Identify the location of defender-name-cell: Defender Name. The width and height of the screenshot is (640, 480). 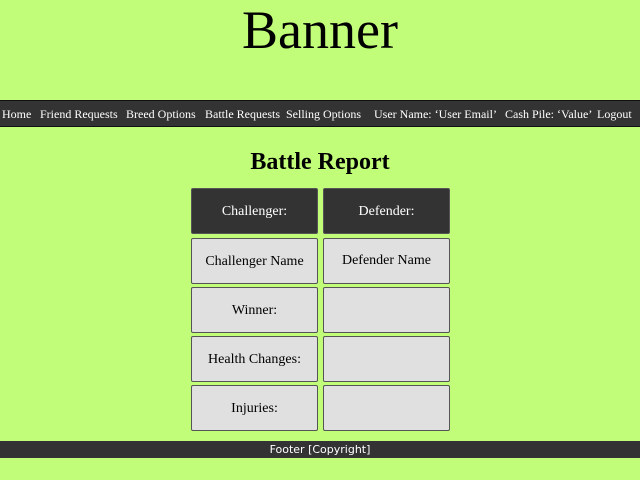
(386, 261).